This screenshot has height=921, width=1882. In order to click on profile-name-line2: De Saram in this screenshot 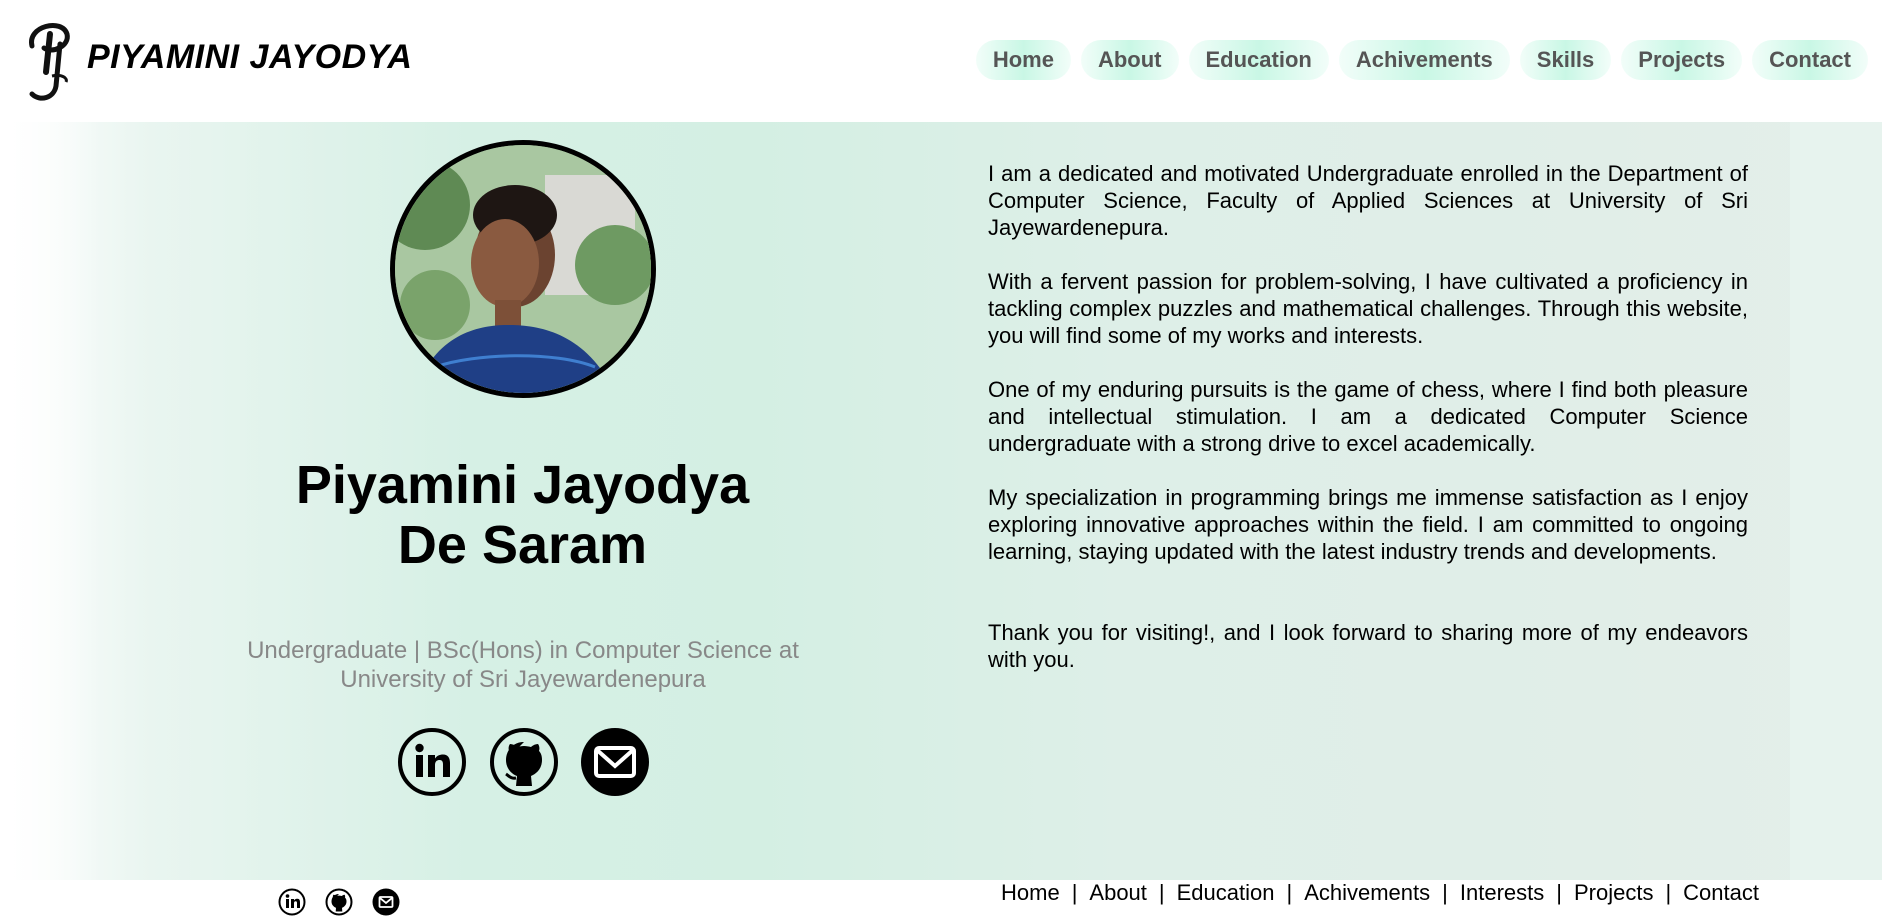, I will do `click(522, 545)`.